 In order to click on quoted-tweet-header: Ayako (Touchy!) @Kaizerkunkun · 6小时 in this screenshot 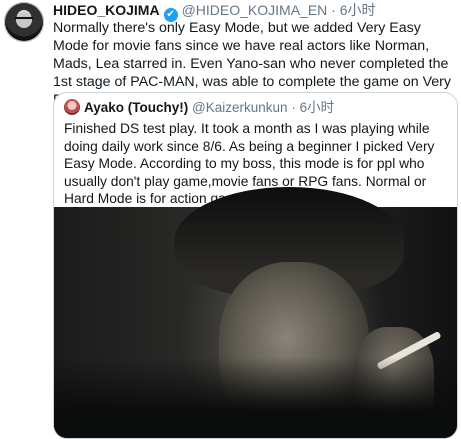, I will do `click(199, 107)`.